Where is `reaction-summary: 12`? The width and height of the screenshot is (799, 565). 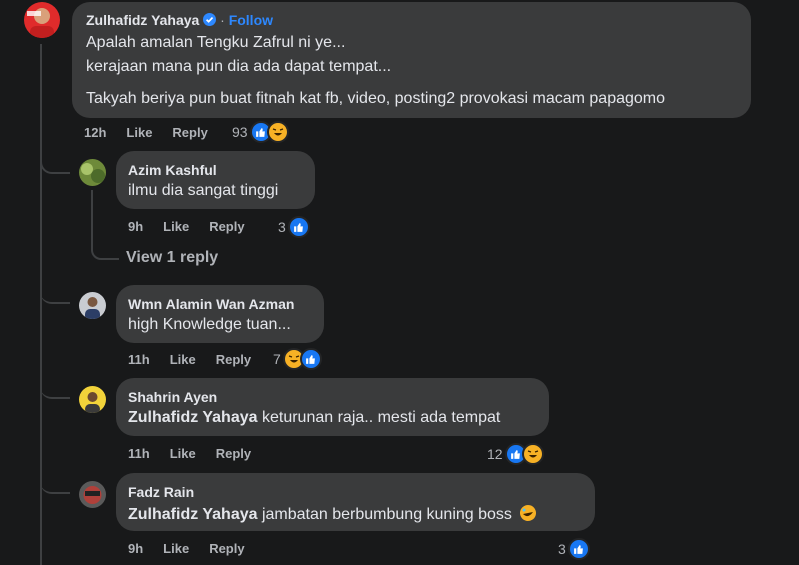 reaction-summary: 12 is located at coordinates (515, 454).